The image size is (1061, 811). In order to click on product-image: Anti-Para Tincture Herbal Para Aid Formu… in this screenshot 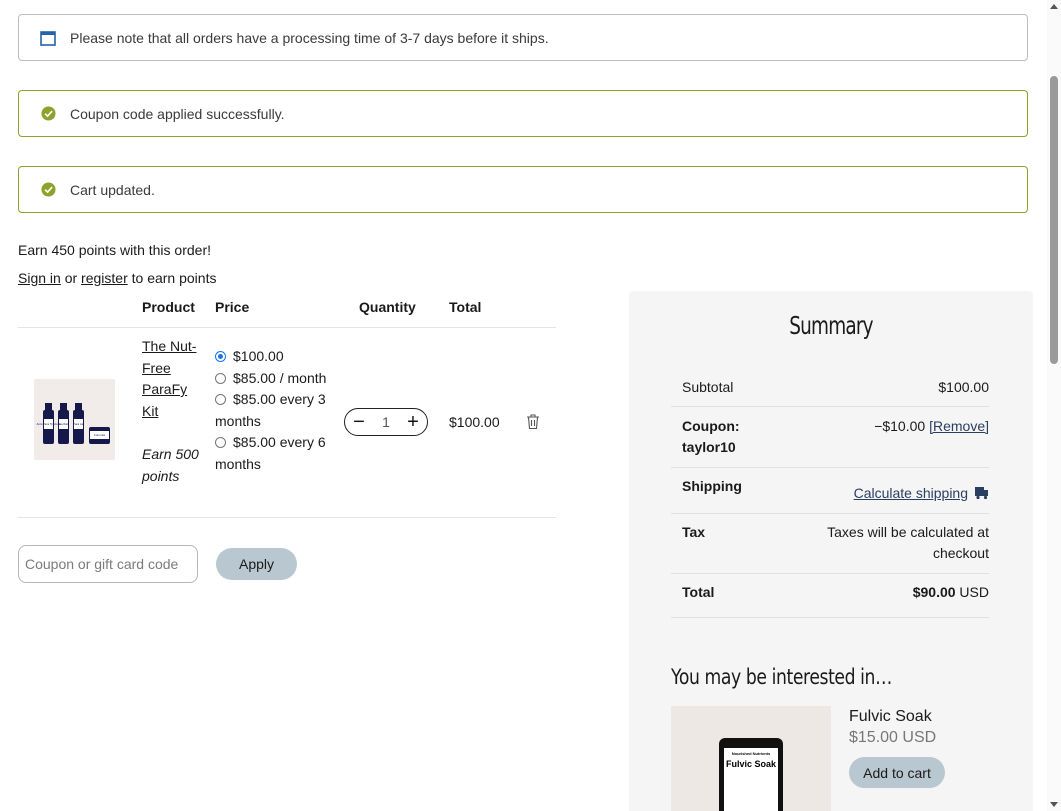, I will do `click(74, 419)`.